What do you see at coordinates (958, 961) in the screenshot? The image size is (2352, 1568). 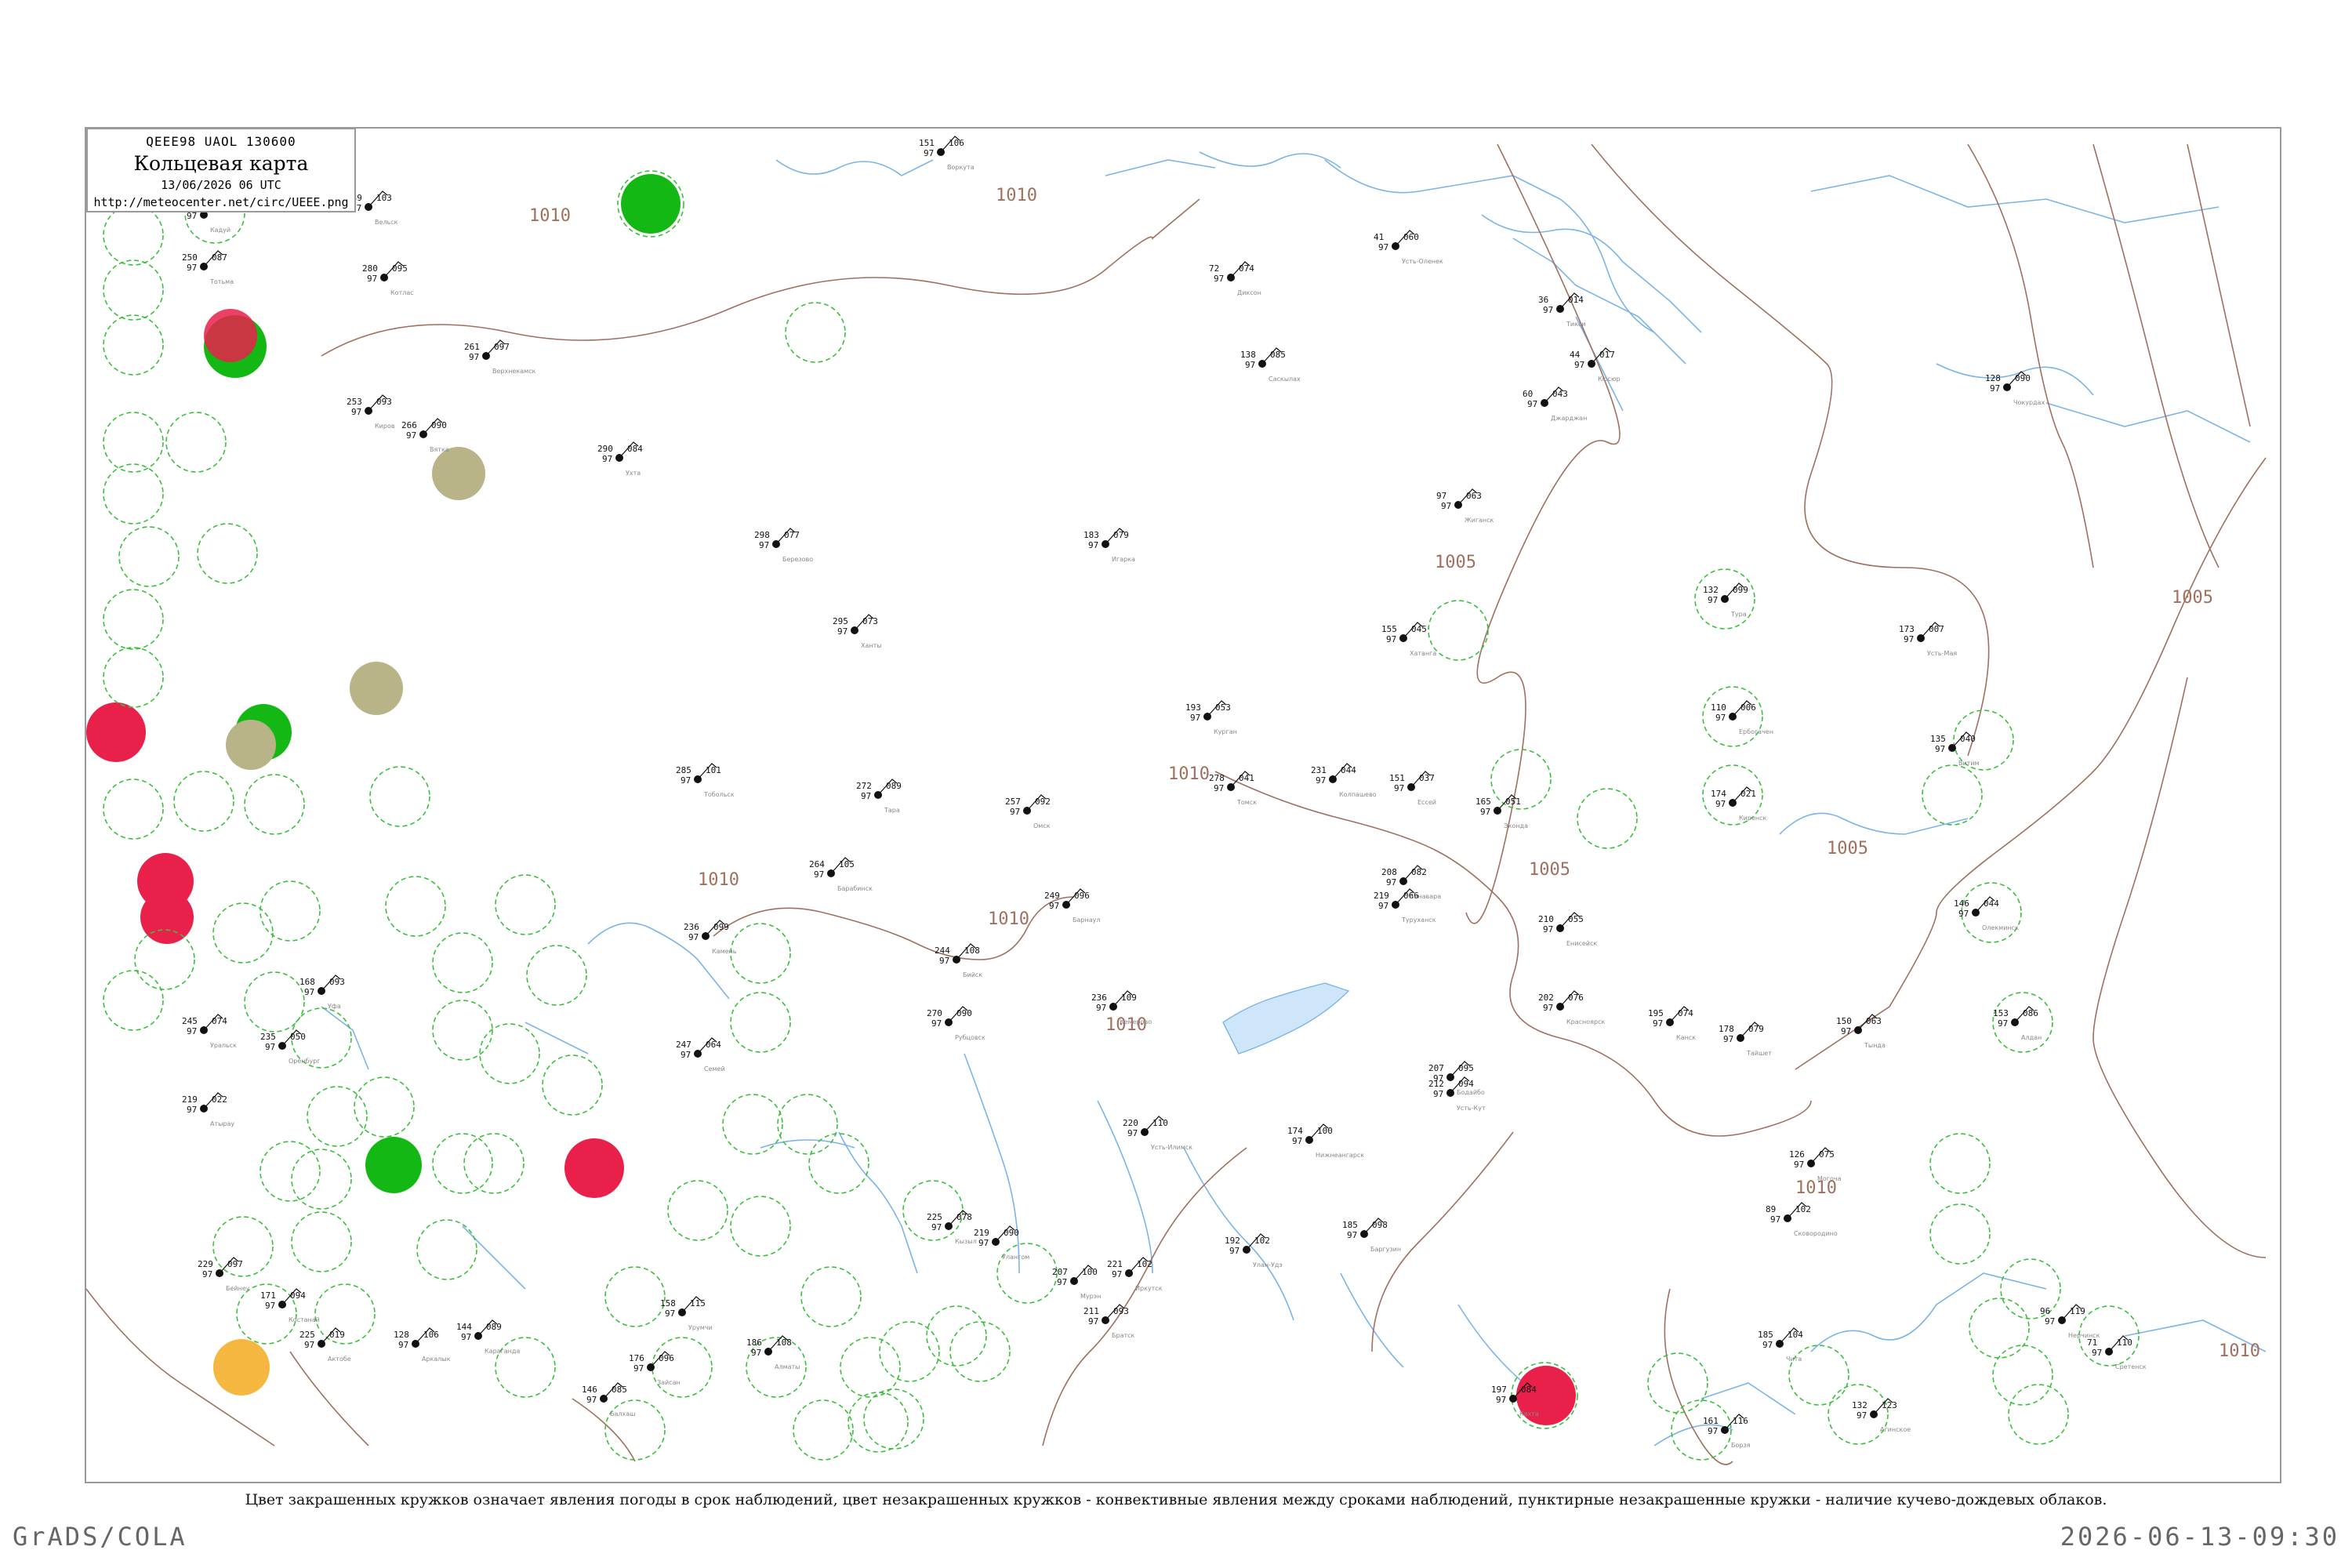 I see `station-plot: 244 108 97 Бийск` at bounding box center [958, 961].